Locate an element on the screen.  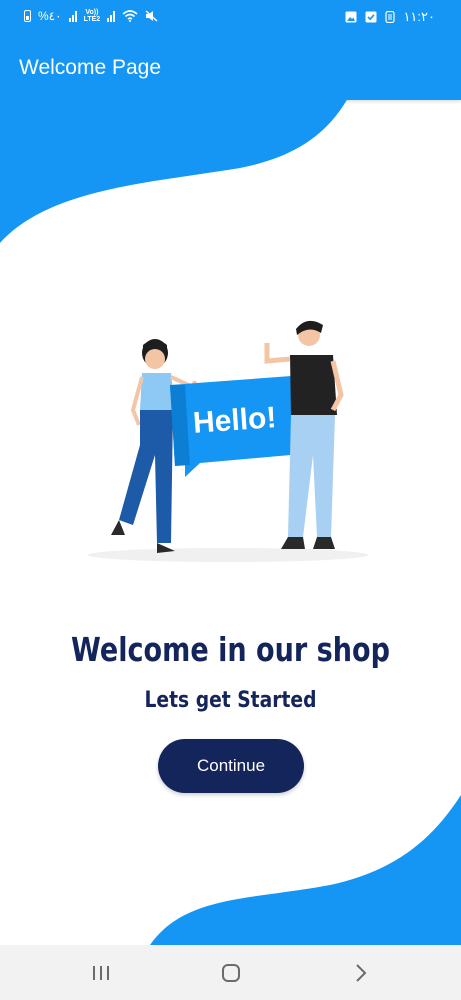
status-time: ١١:٢٠ is located at coordinates (419, 16).